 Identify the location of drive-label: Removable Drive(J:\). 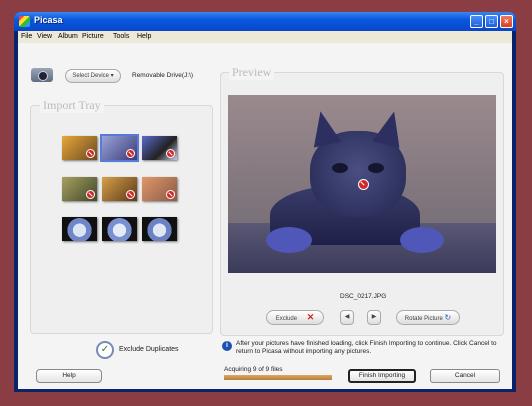
(163, 75).